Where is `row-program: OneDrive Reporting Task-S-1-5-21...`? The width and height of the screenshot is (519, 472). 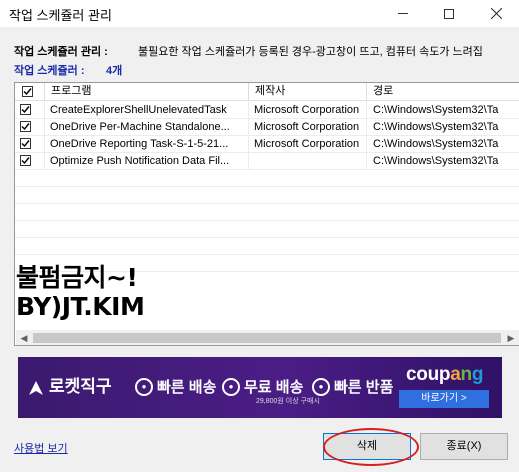
row-program: OneDrive Reporting Task-S-1-5-21... is located at coordinates (147, 144).